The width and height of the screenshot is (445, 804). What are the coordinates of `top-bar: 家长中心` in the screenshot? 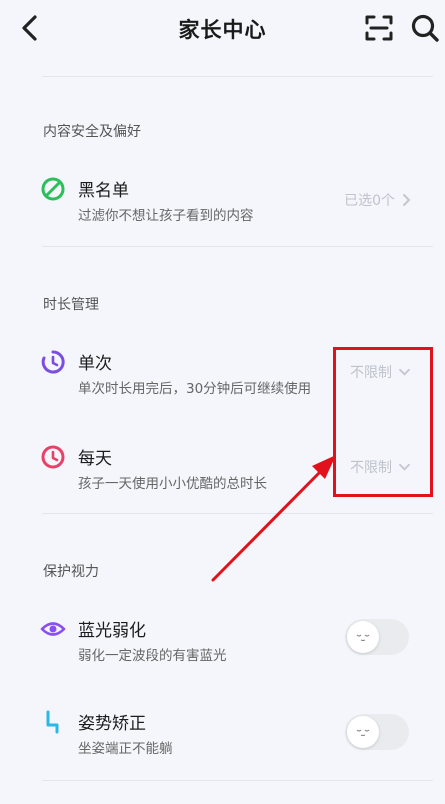 It's located at (222, 28).